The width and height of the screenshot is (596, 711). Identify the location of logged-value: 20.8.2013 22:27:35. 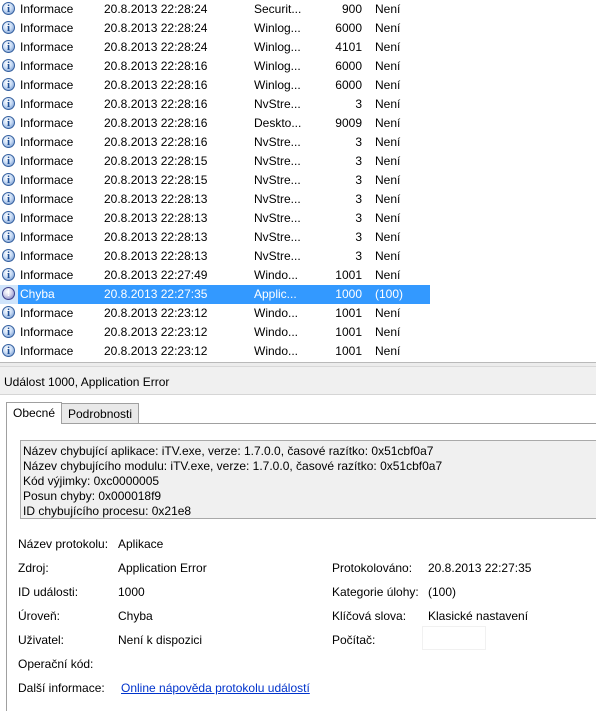
(480, 568).